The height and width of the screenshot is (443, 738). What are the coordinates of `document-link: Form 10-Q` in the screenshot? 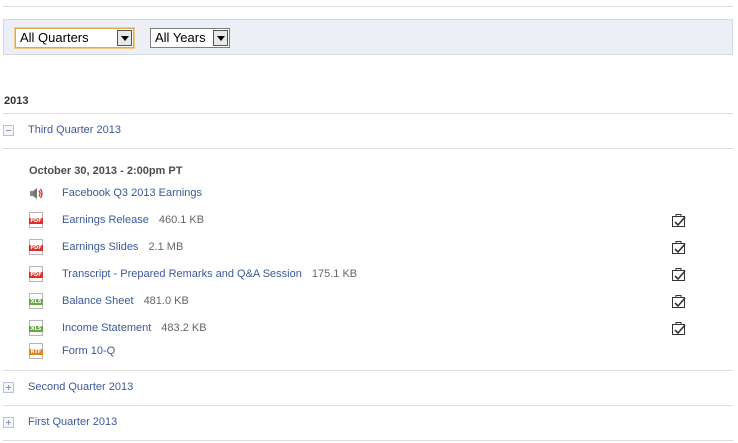 It's located at (88, 351).